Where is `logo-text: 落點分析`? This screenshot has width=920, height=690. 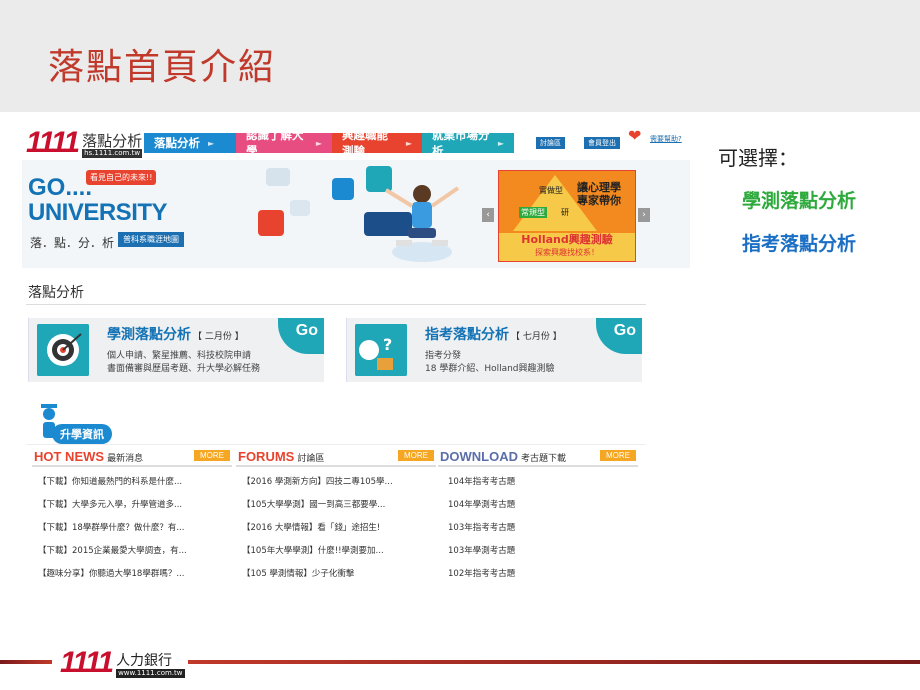 logo-text: 落點分析 is located at coordinates (112, 141).